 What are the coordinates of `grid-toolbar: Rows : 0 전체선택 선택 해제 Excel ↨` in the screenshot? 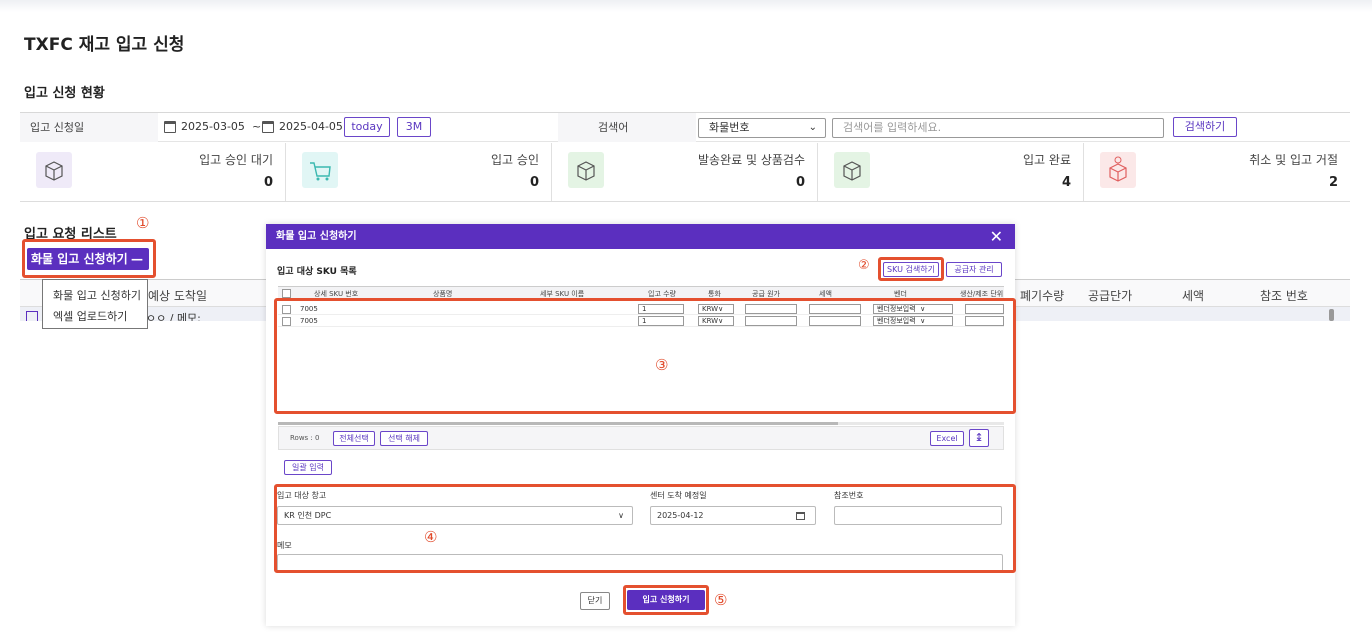 It's located at (641, 438).